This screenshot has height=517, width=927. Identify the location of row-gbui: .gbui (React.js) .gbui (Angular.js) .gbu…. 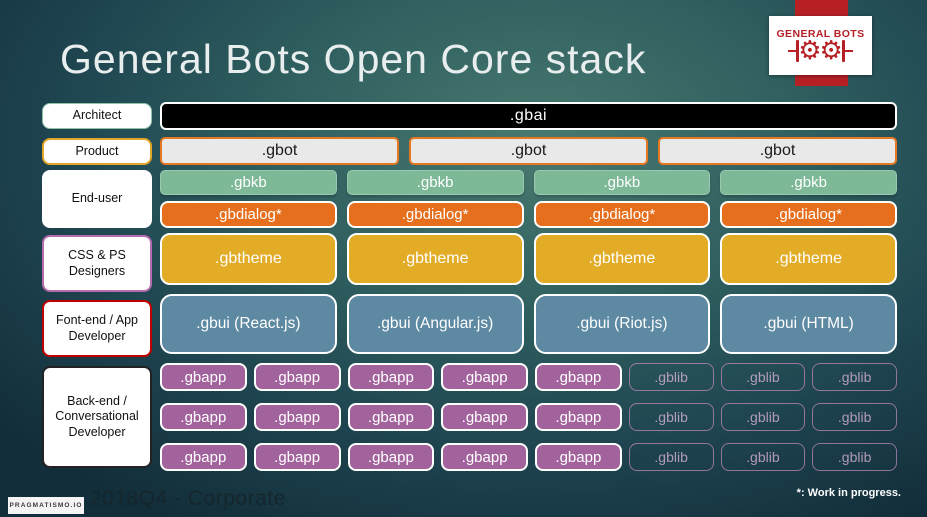
(528, 324).